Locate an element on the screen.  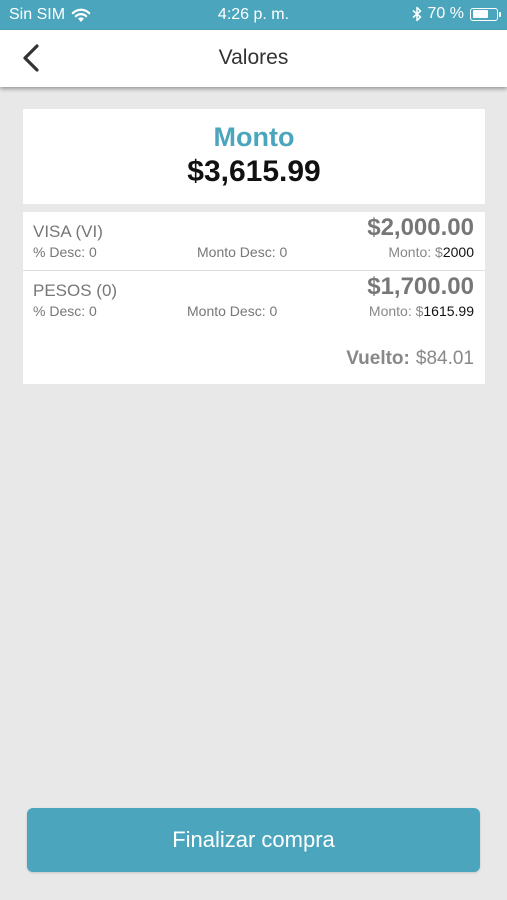
change-value: $84.01 is located at coordinates (444, 358).